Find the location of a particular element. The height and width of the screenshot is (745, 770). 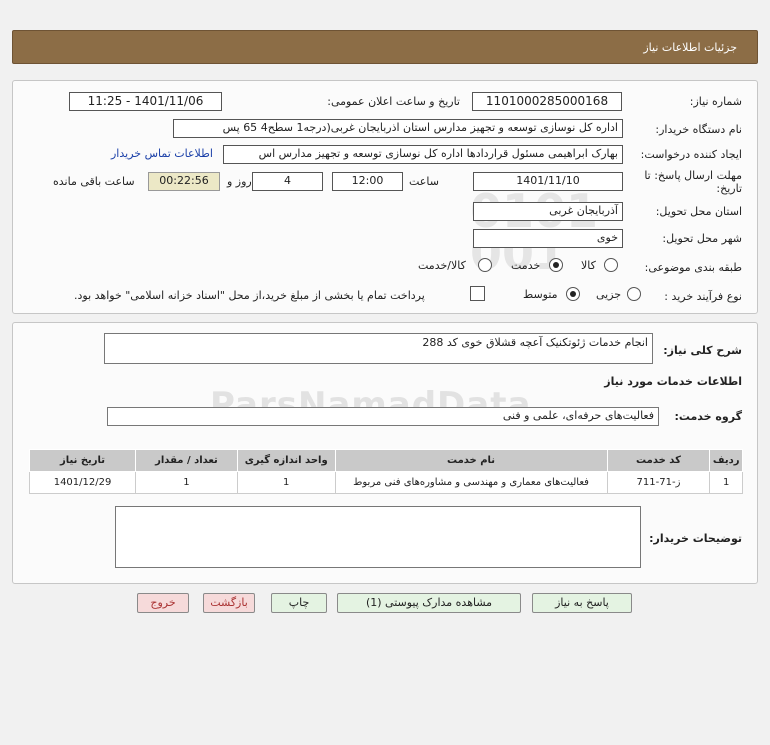

process-label: نوع فرآیند خرید : is located at coordinates (703, 296).